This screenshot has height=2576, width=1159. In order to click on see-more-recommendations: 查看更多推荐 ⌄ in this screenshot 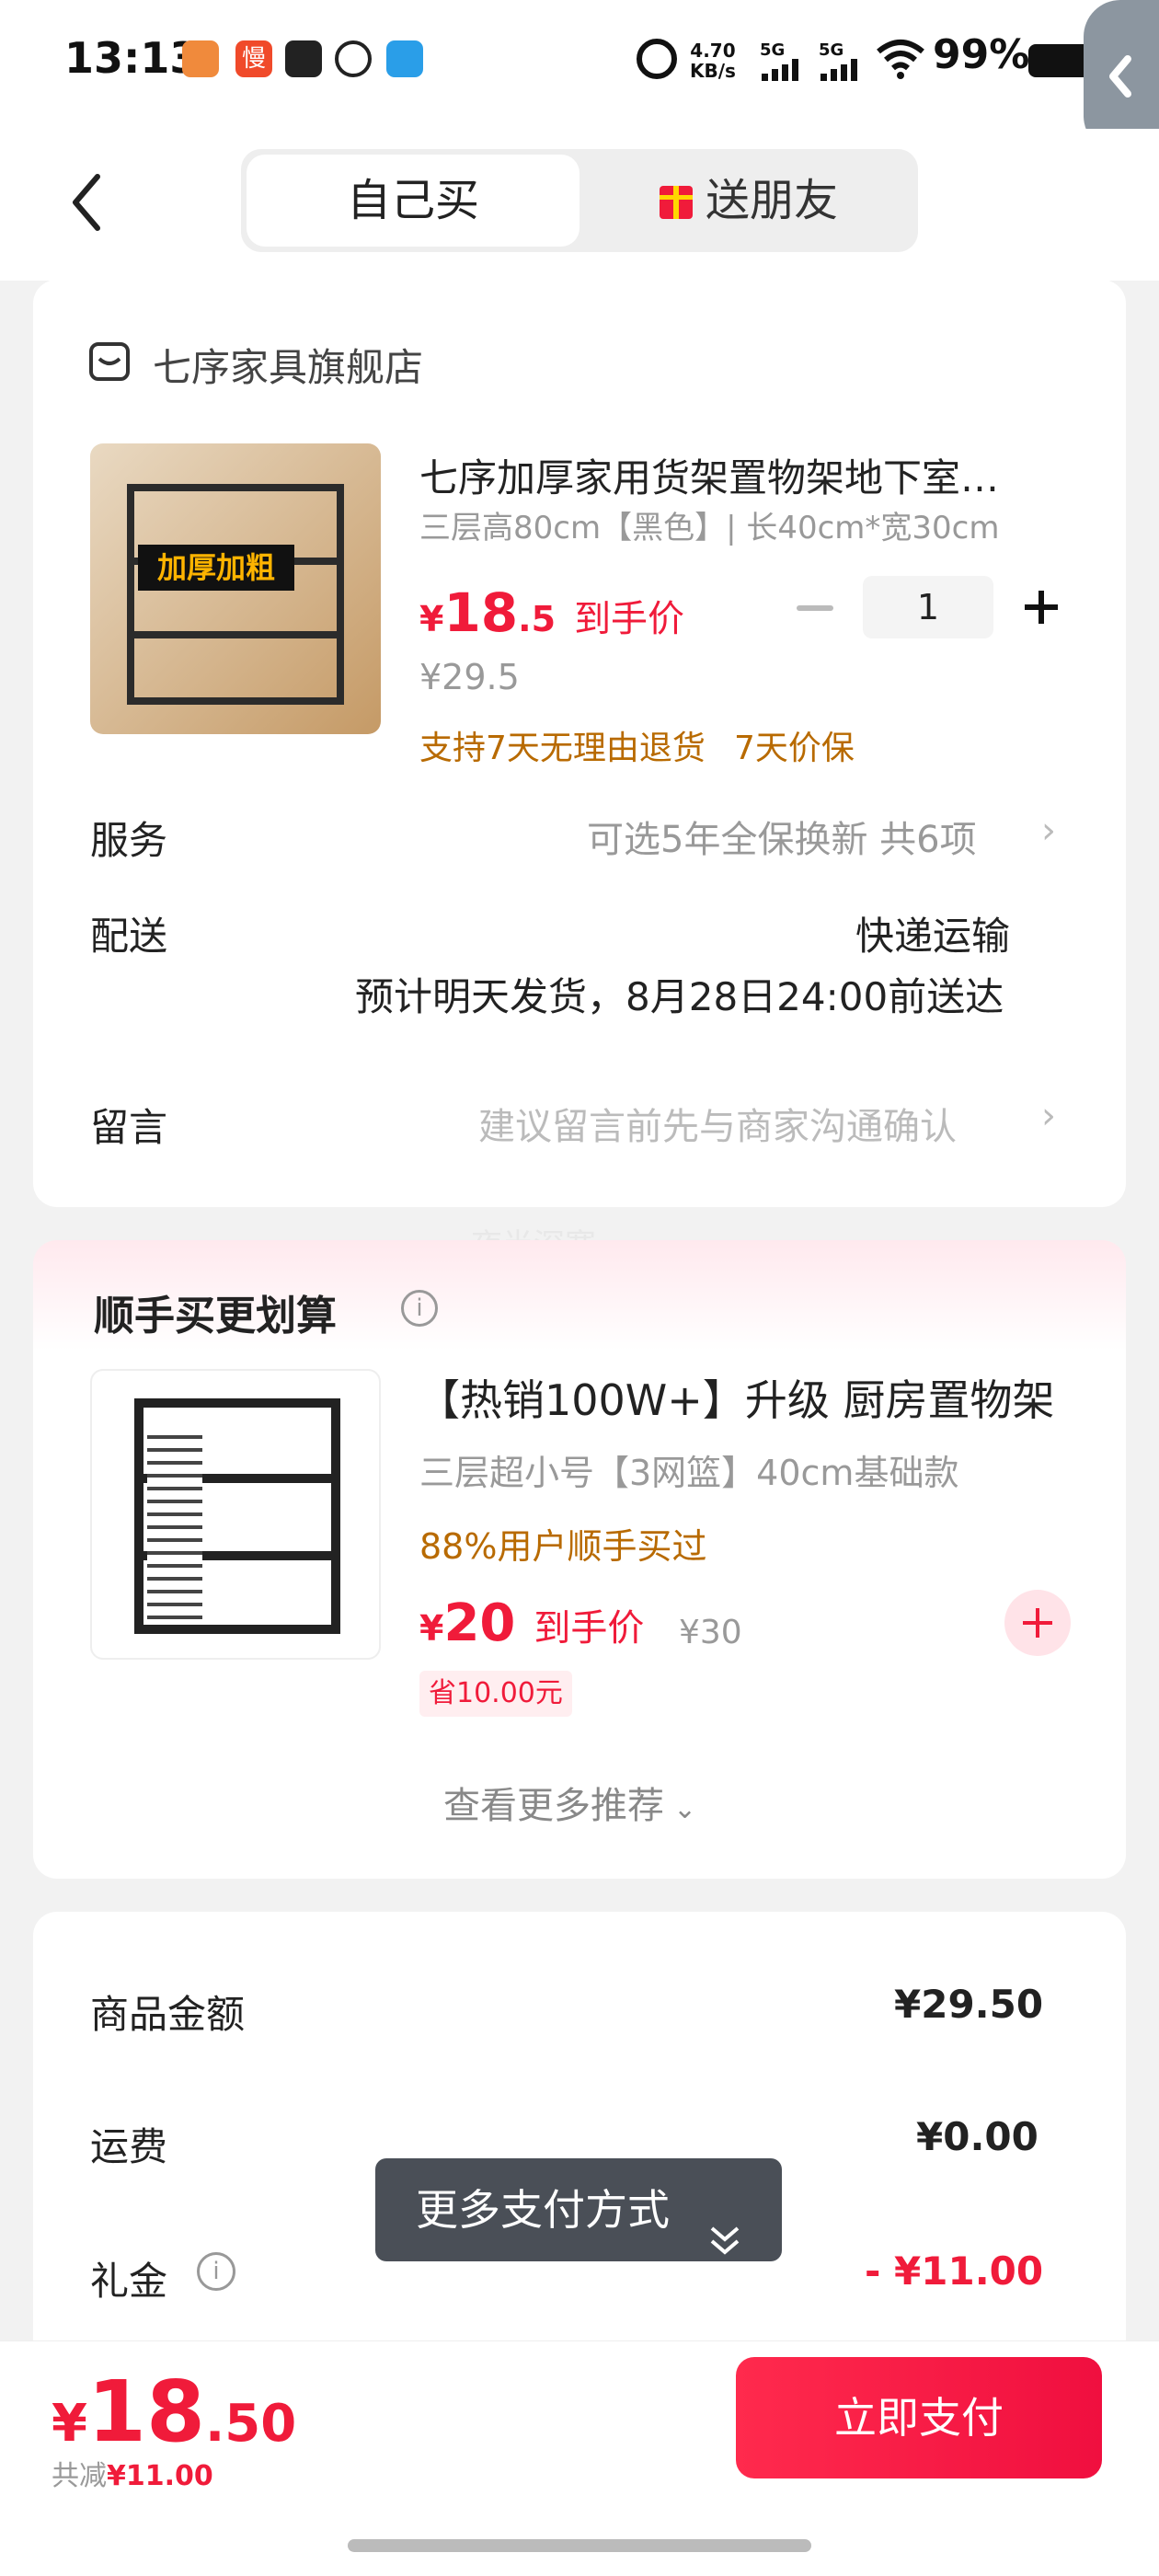, I will do `click(569, 1802)`.